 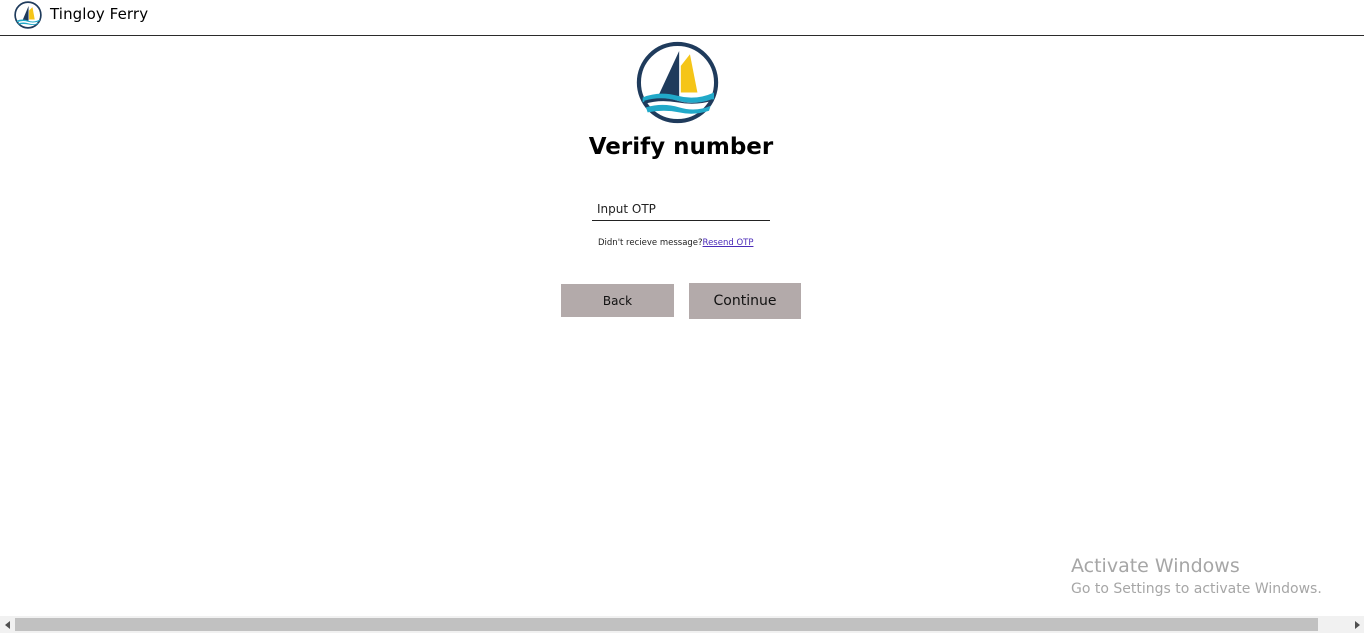 I want to click on watermark-subtitle: Go to Settings to activate Windows., so click(x=1196, y=589).